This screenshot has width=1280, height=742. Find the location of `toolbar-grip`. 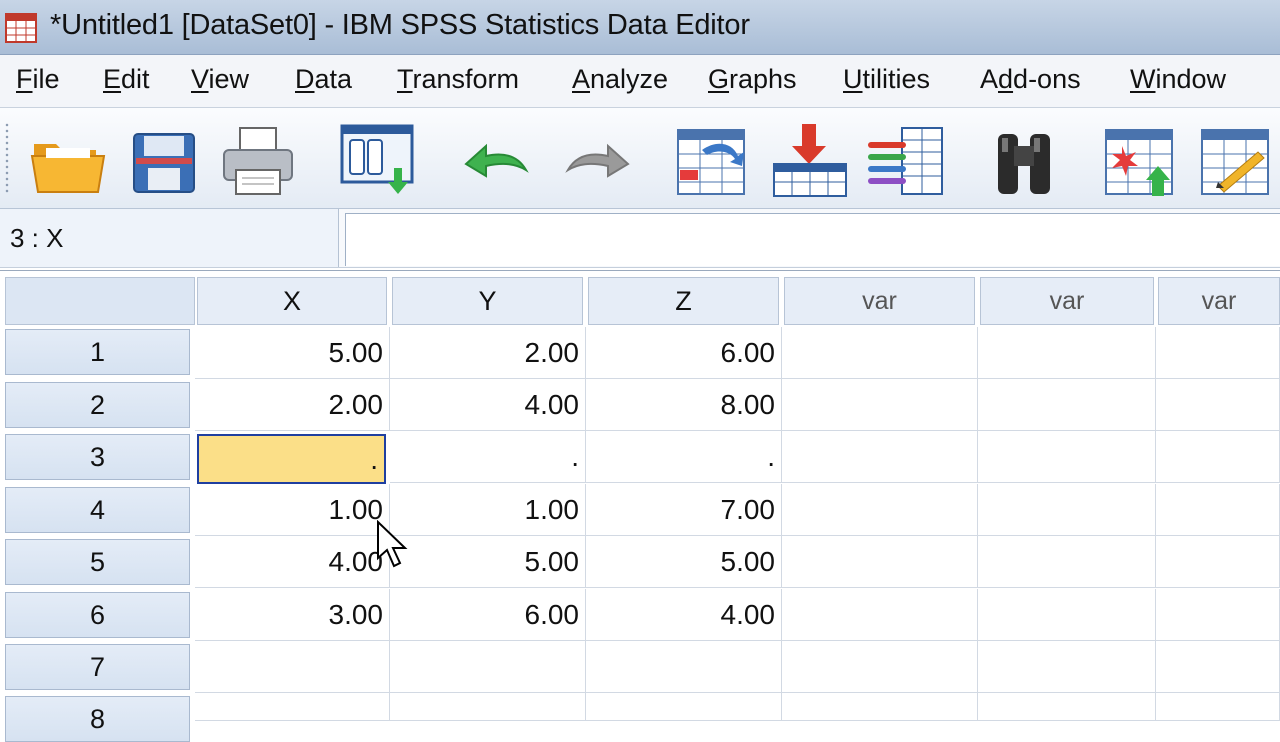

toolbar-grip is located at coordinates (7, 158).